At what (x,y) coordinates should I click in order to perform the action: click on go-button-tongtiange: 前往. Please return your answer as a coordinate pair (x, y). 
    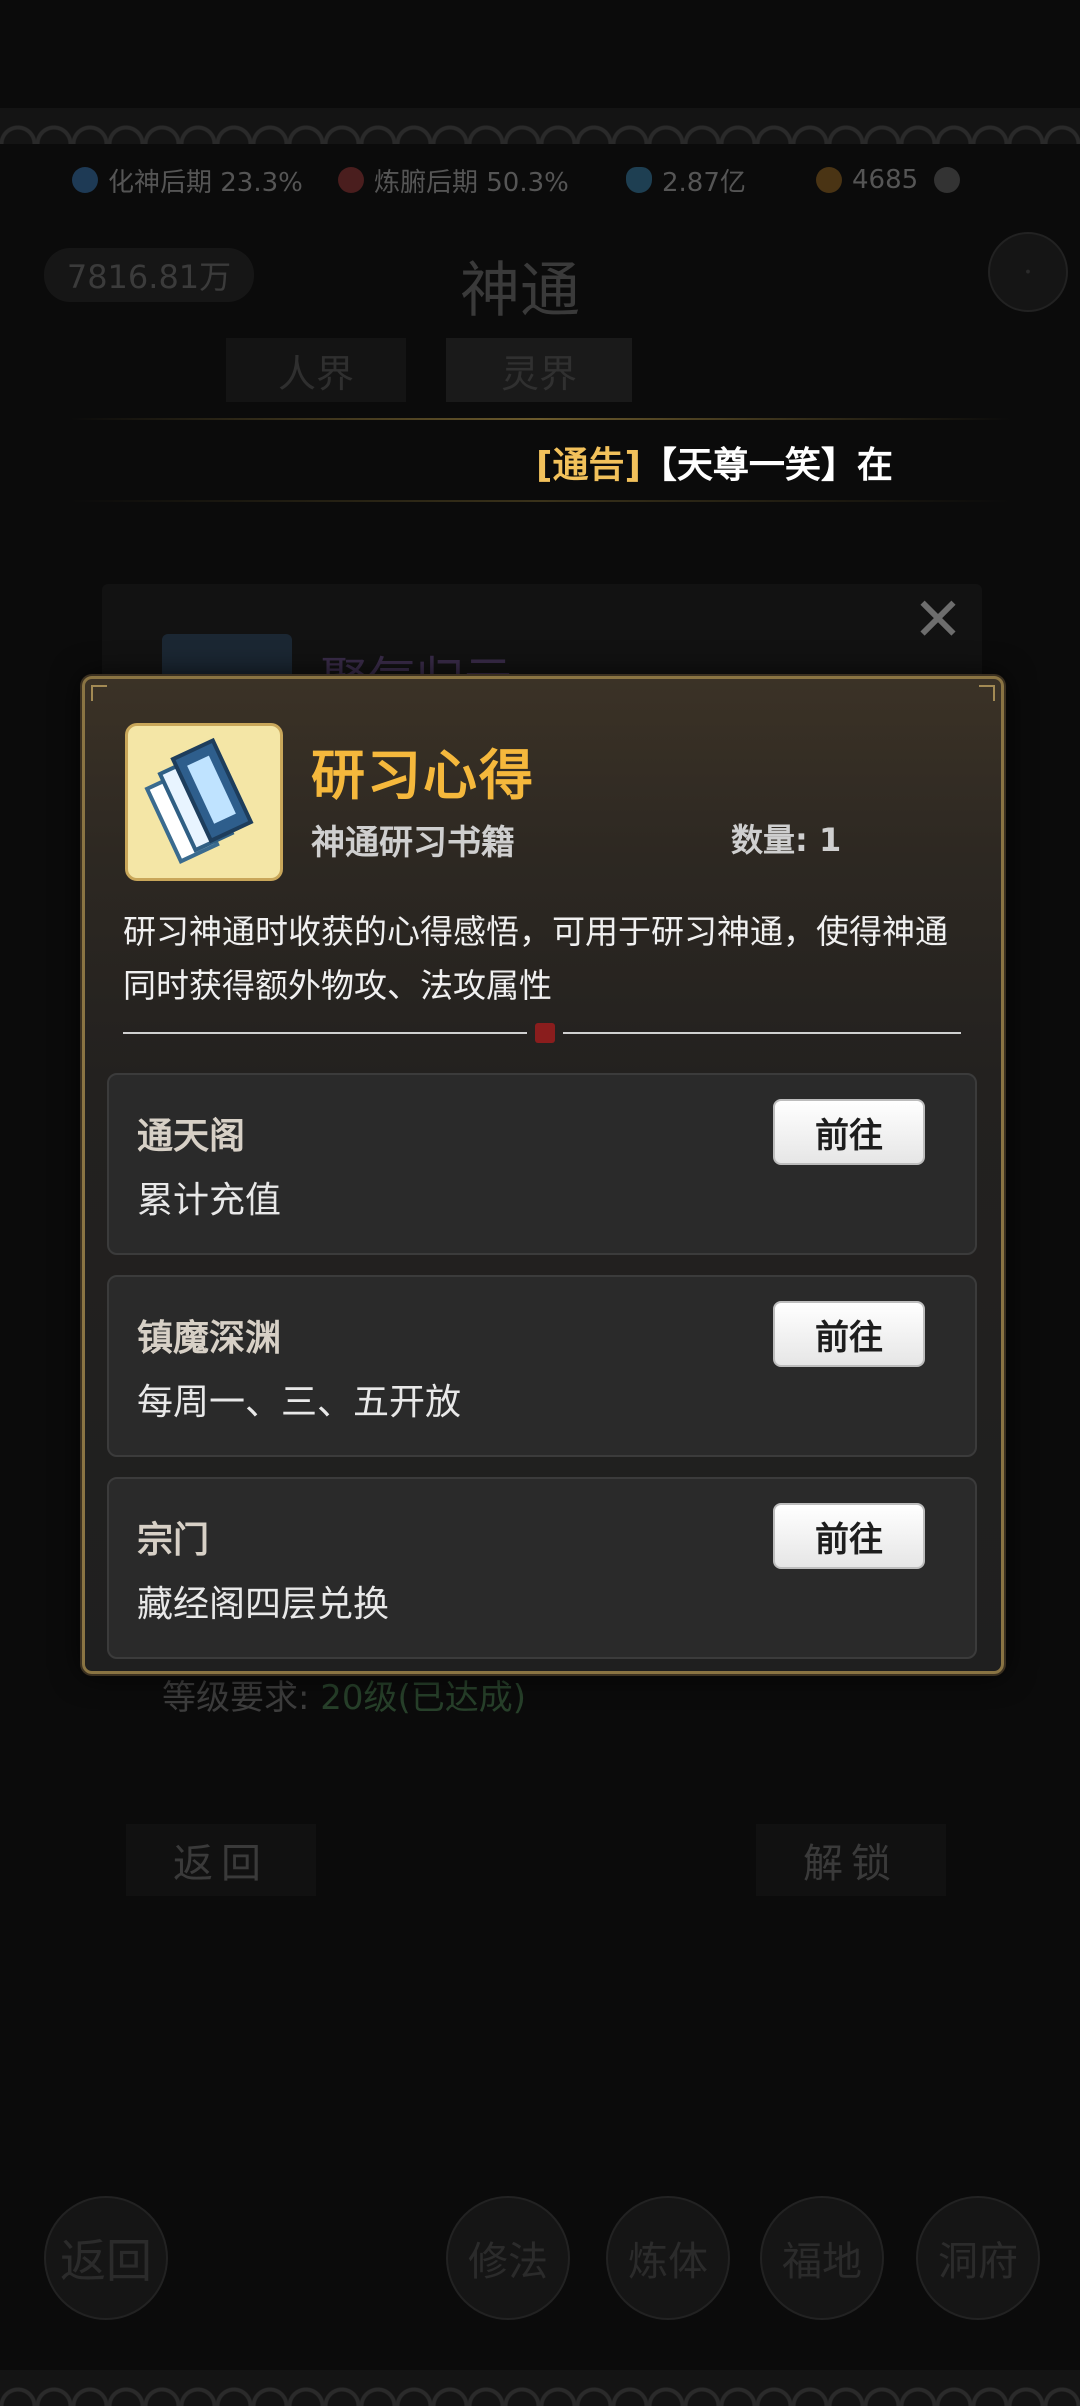
    Looking at the image, I should click on (849, 1132).